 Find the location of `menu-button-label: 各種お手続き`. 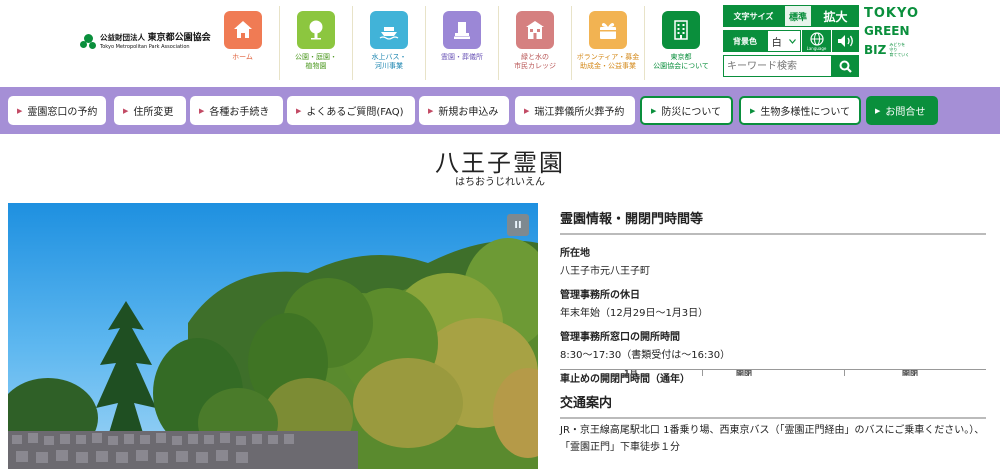

menu-button-label: 各種お手続き is located at coordinates (239, 112).